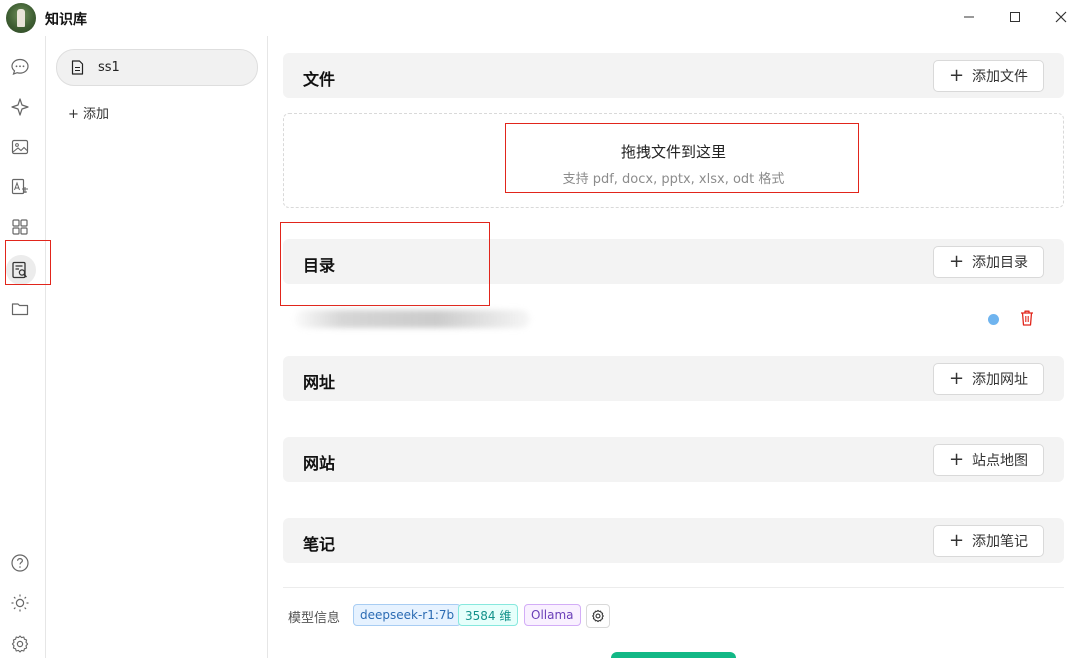 The height and width of the screenshot is (658, 1080). I want to click on close-icon, so click(1061, 17).